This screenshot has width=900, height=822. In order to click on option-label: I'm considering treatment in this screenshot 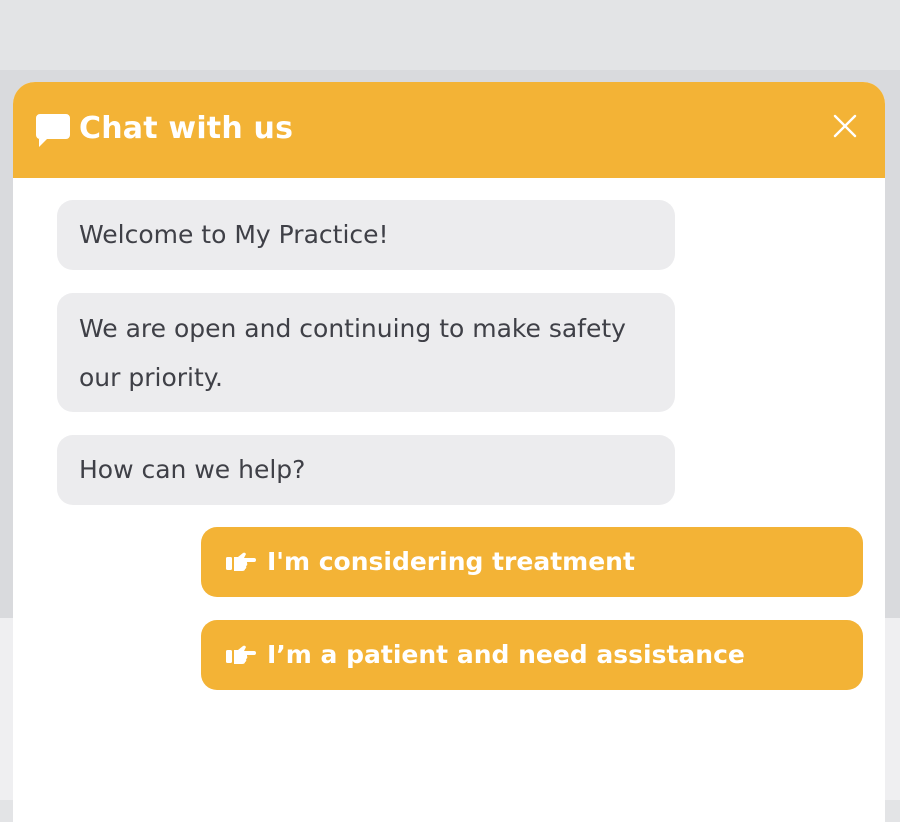, I will do `click(451, 561)`.